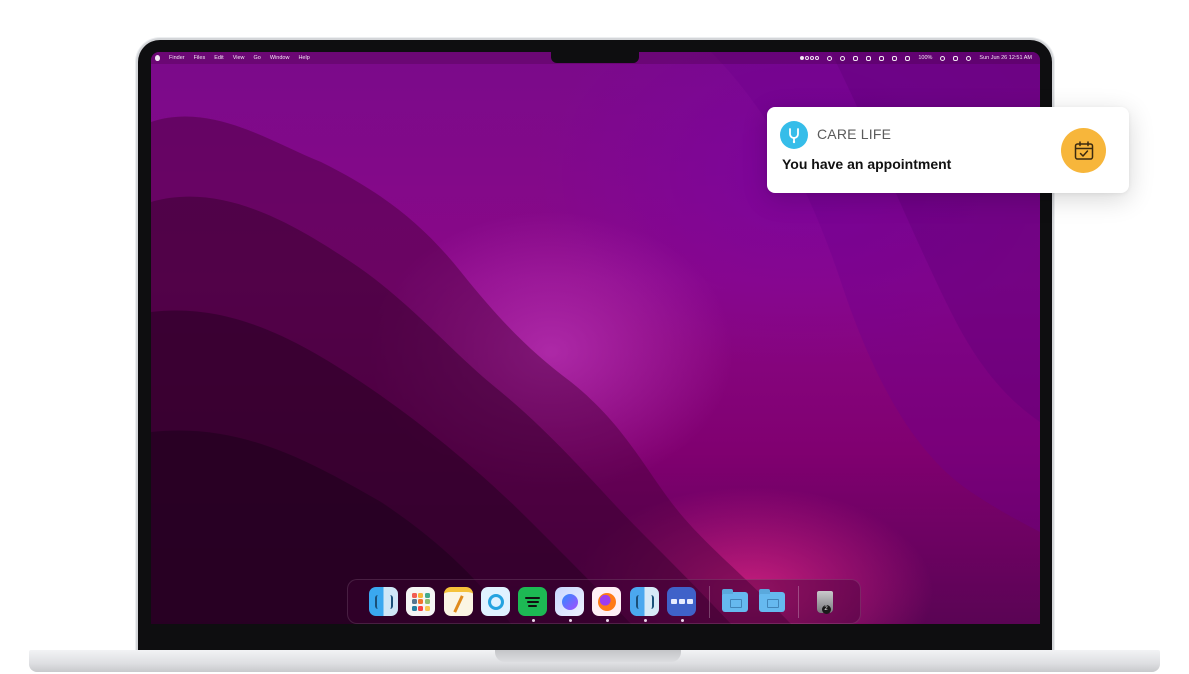 The height and width of the screenshot is (674, 1189). I want to click on menu-window: Window, so click(280, 58).